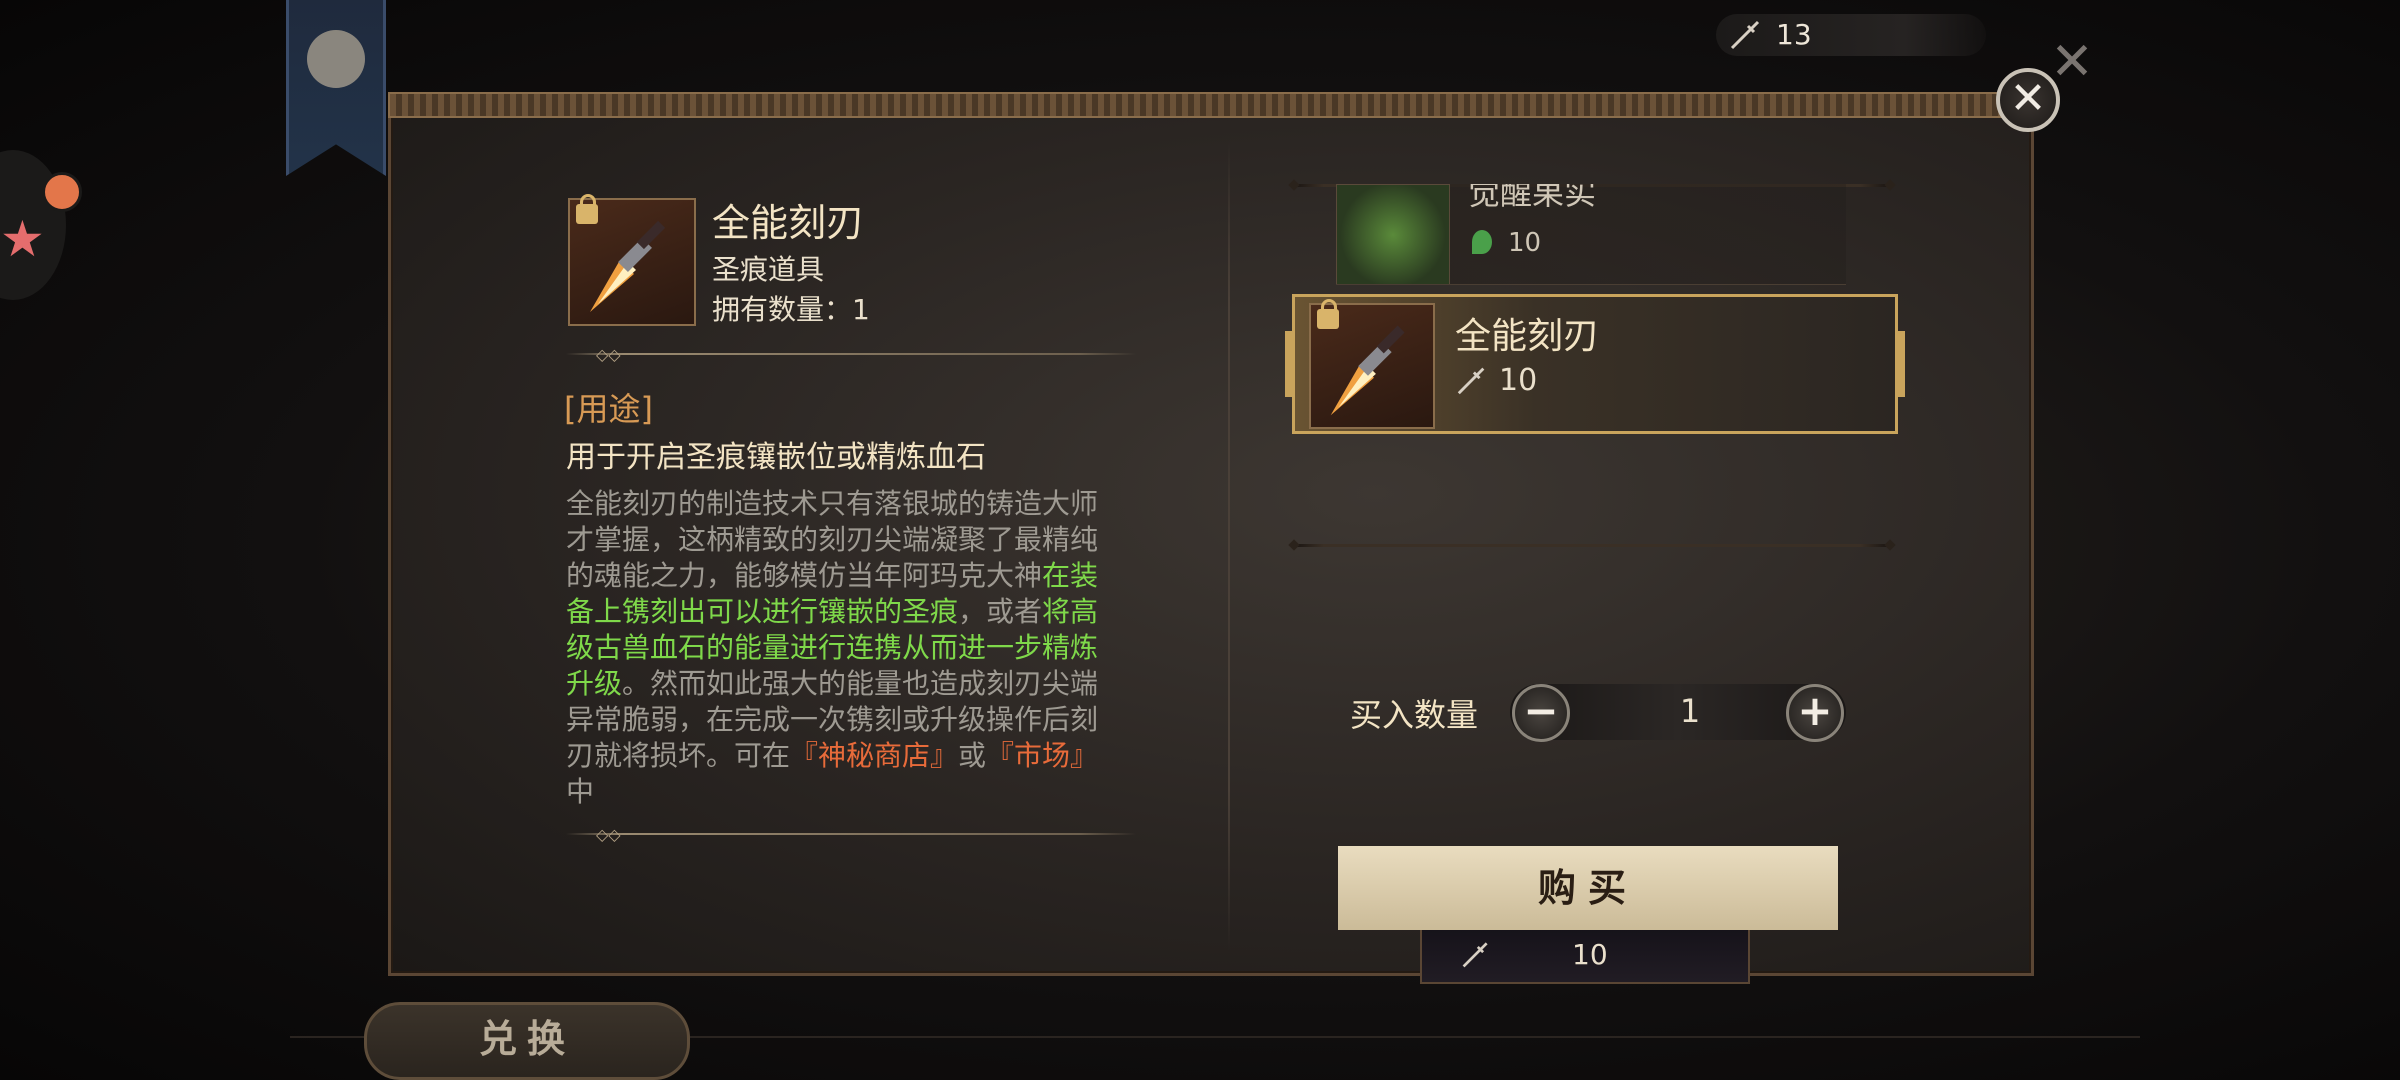 The width and height of the screenshot is (2400, 1080). What do you see at coordinates (22, 239) in the screenshot?
I see `star-icon: ★` at bounding box center [22, 239].